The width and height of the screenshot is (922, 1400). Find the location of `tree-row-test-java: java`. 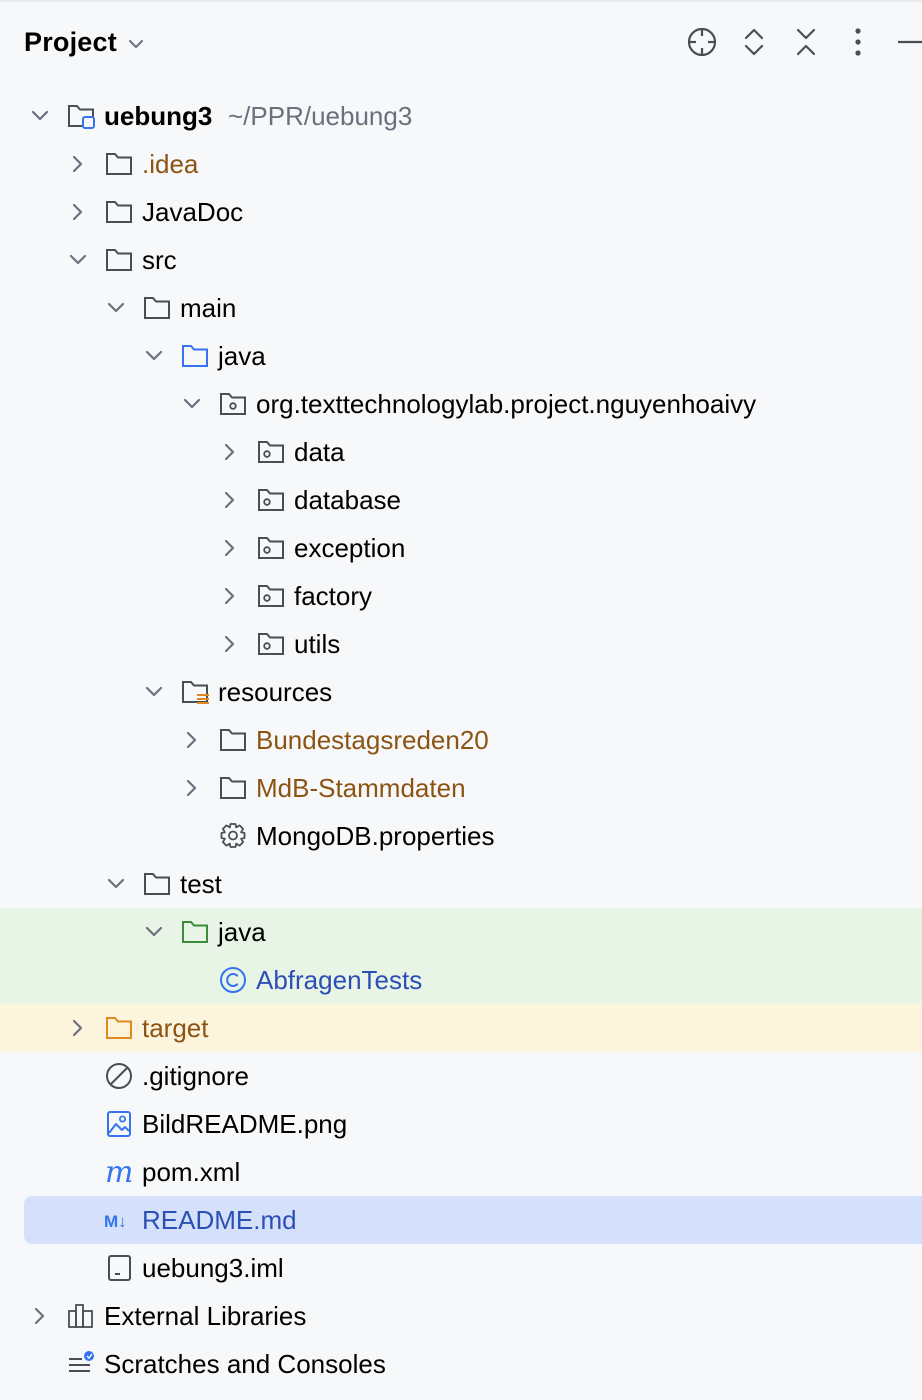

tree-row-test-java: java is located at coordinates (461, 932).